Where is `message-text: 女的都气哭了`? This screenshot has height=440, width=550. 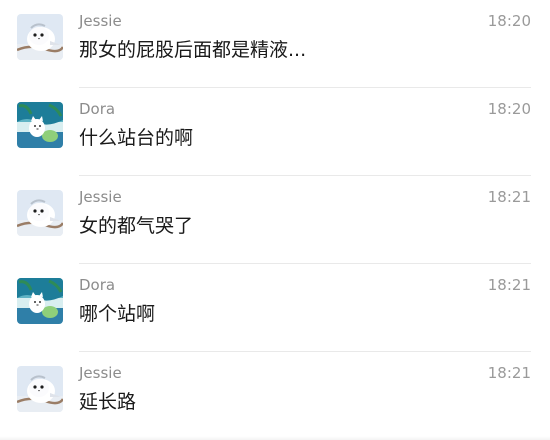
message-text: 女的都气哭了 is located at coordinates (136, 226).